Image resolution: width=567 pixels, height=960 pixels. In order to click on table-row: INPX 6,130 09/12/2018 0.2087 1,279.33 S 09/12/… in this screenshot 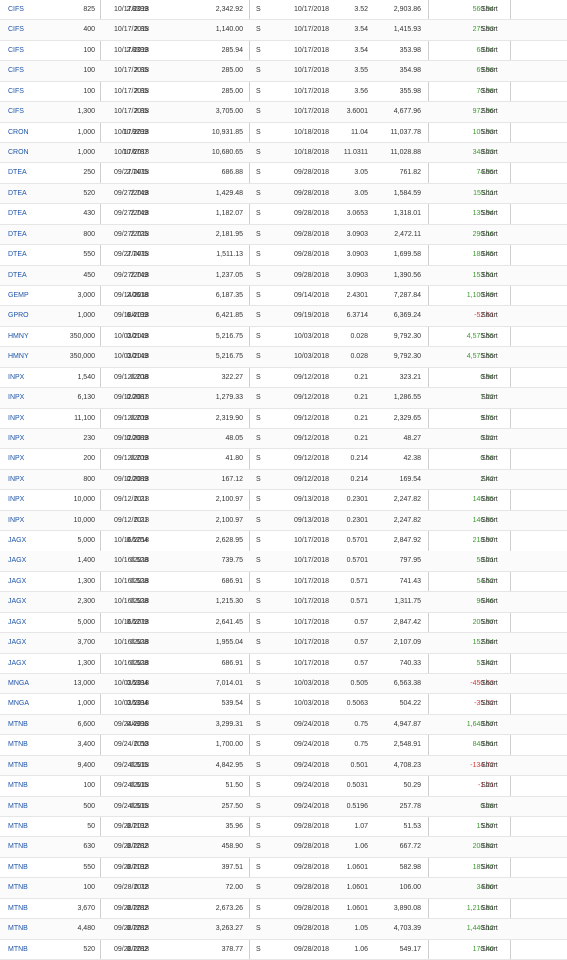, I will do `click(283, 398)`.